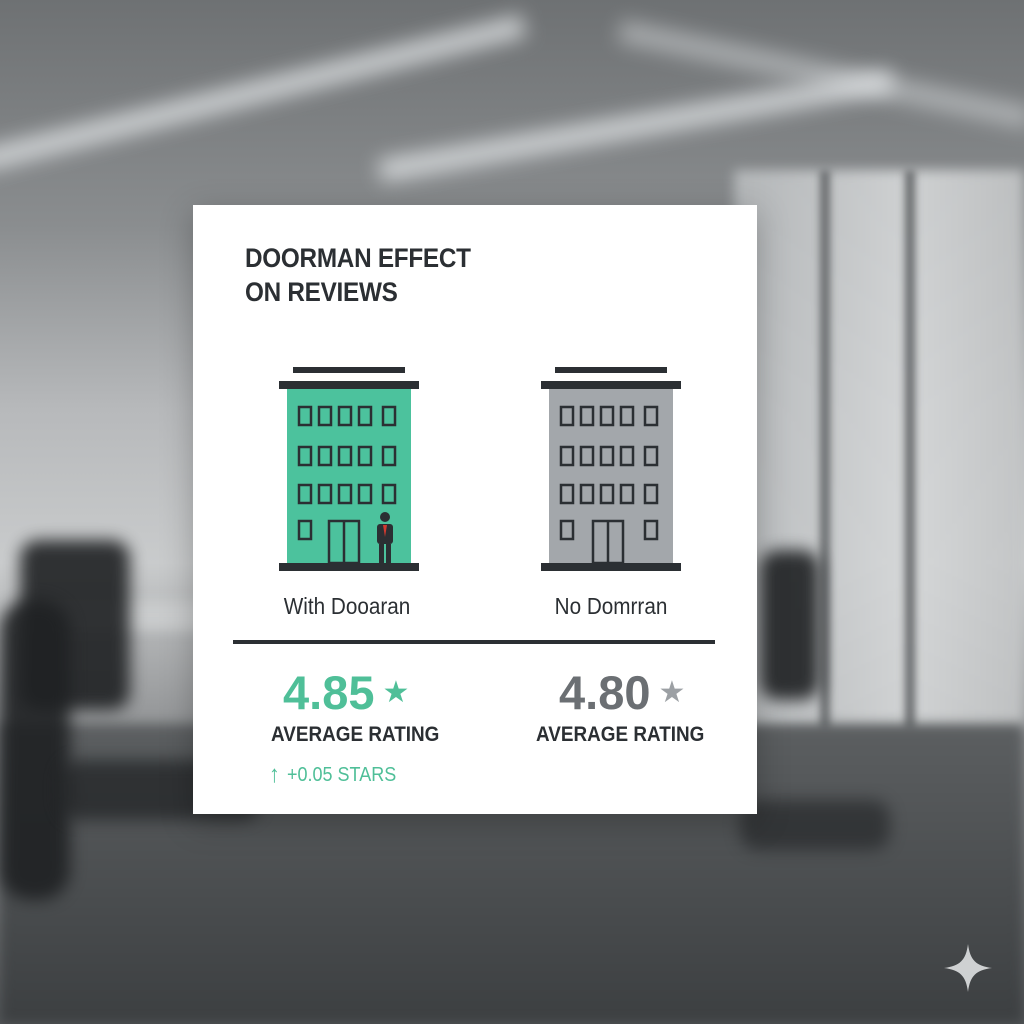 The height and width of the screenshot is (1024, 1024). I want to click on building-with-doorman-icon, so click(349, 469).